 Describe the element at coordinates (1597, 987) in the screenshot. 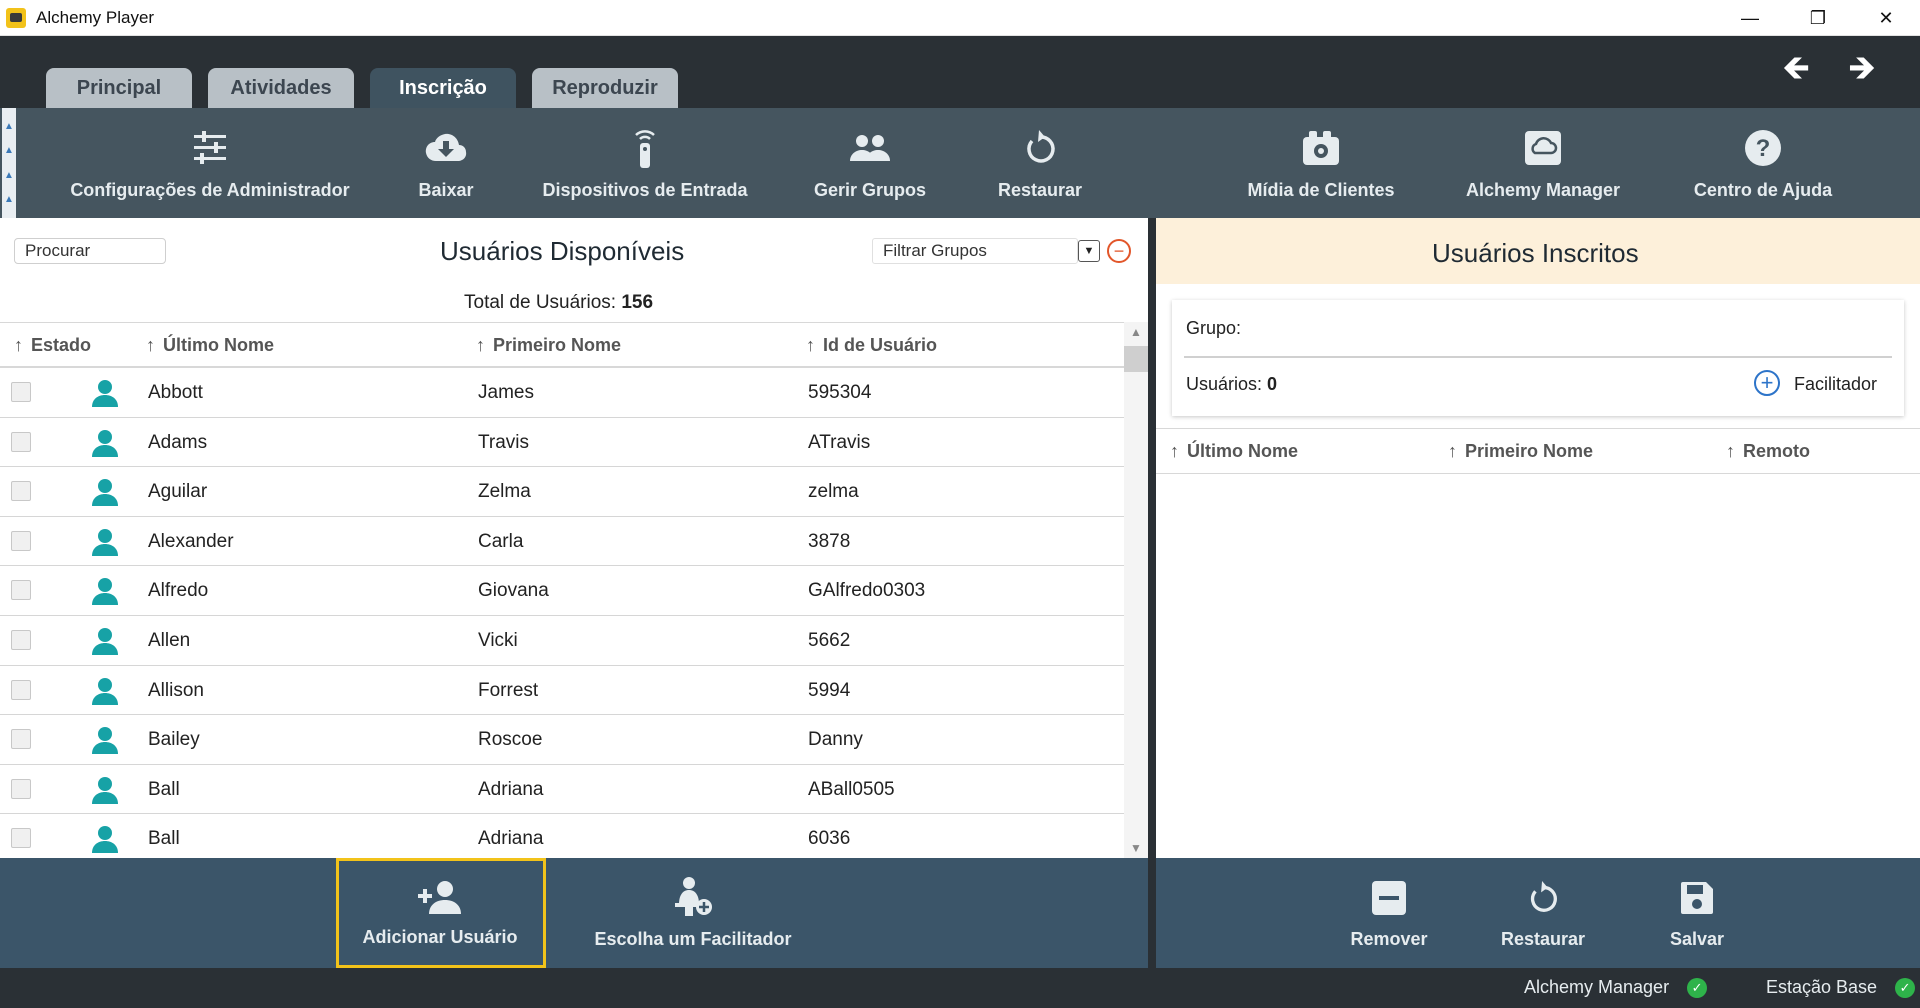

I see `status-manager-label: Alchemy Manager` at that location.